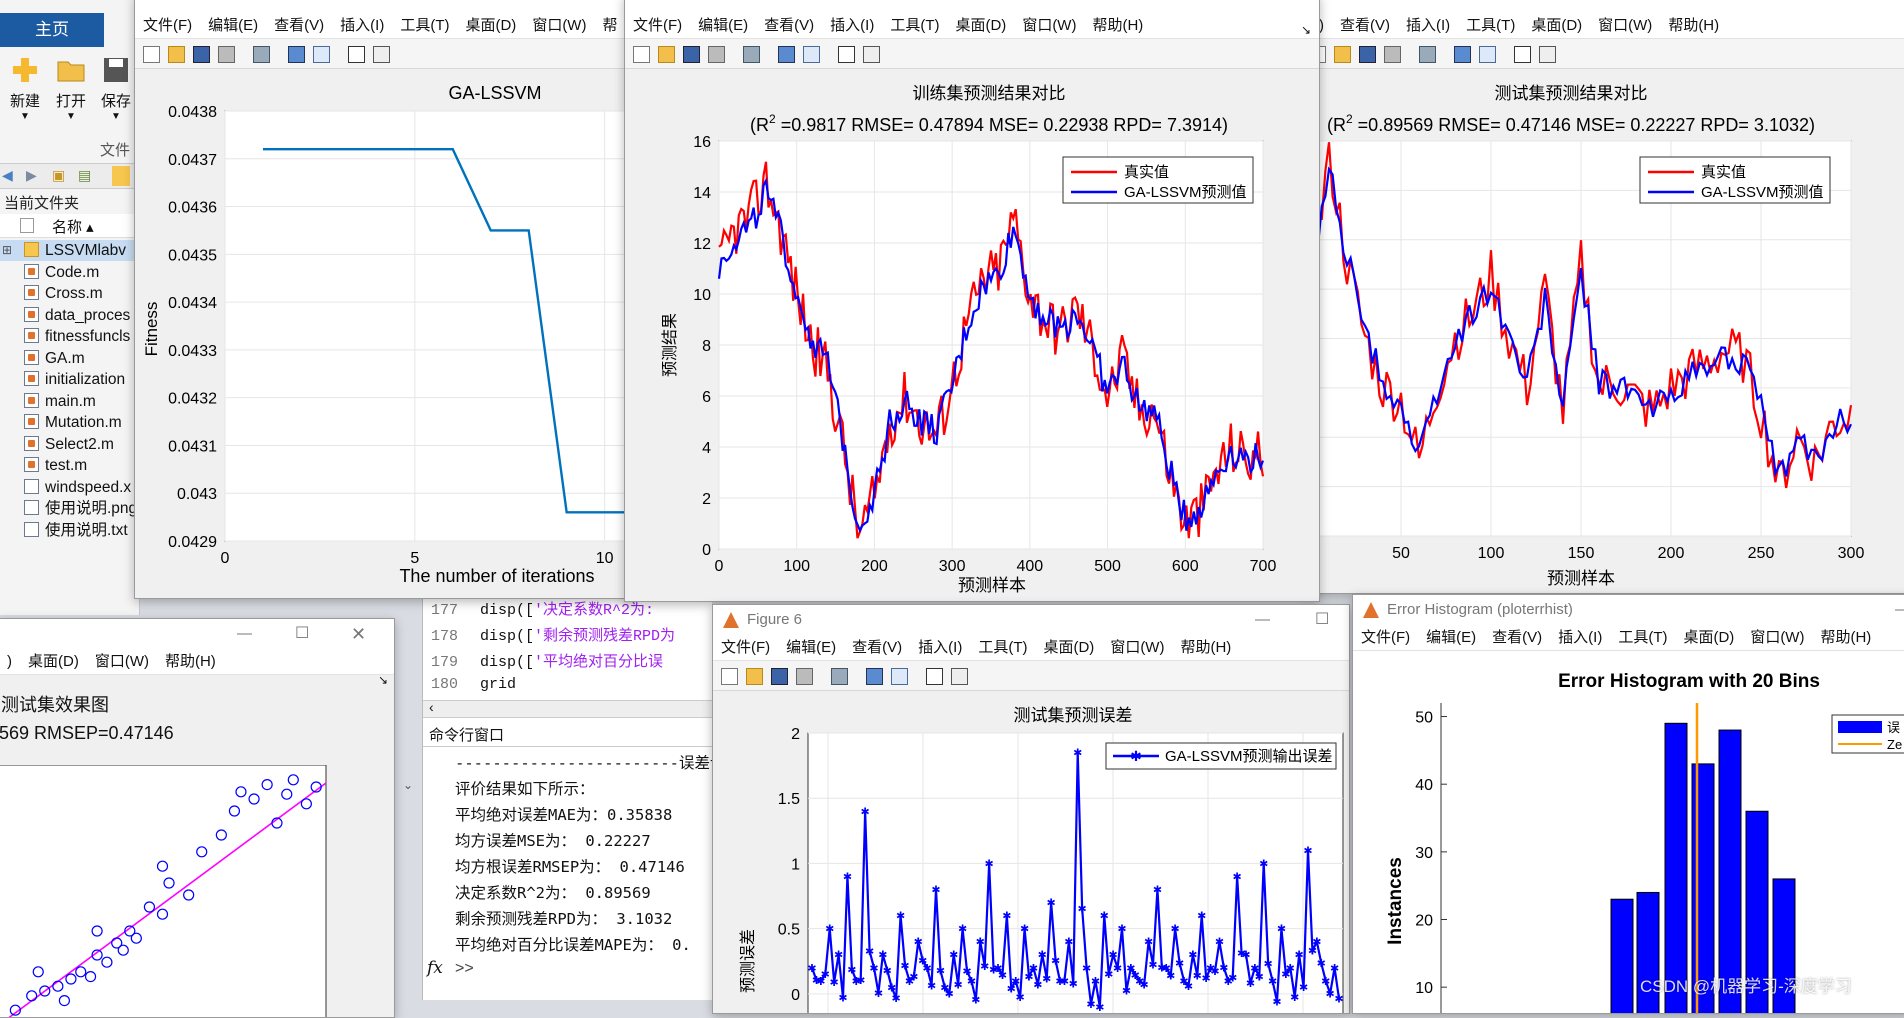  I want to click on new-button: 新建 ▼, so click(25, 89).